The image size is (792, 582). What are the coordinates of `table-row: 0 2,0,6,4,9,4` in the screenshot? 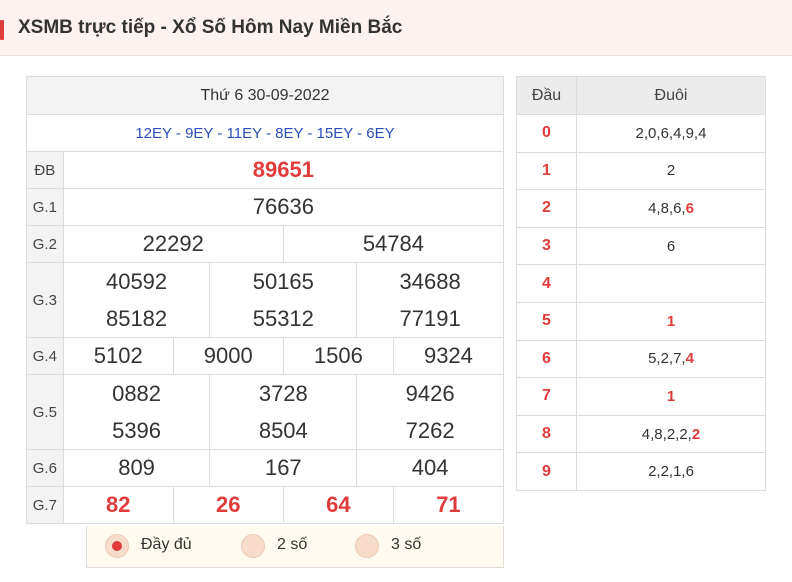 It's located at (641, 133).